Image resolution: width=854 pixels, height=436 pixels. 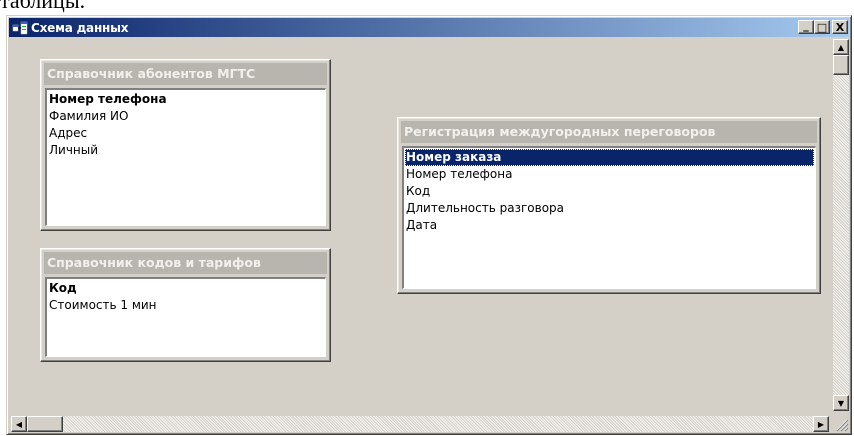 I want to click on field-item: Стоимость 1 мин, so click(x=186, y=305).